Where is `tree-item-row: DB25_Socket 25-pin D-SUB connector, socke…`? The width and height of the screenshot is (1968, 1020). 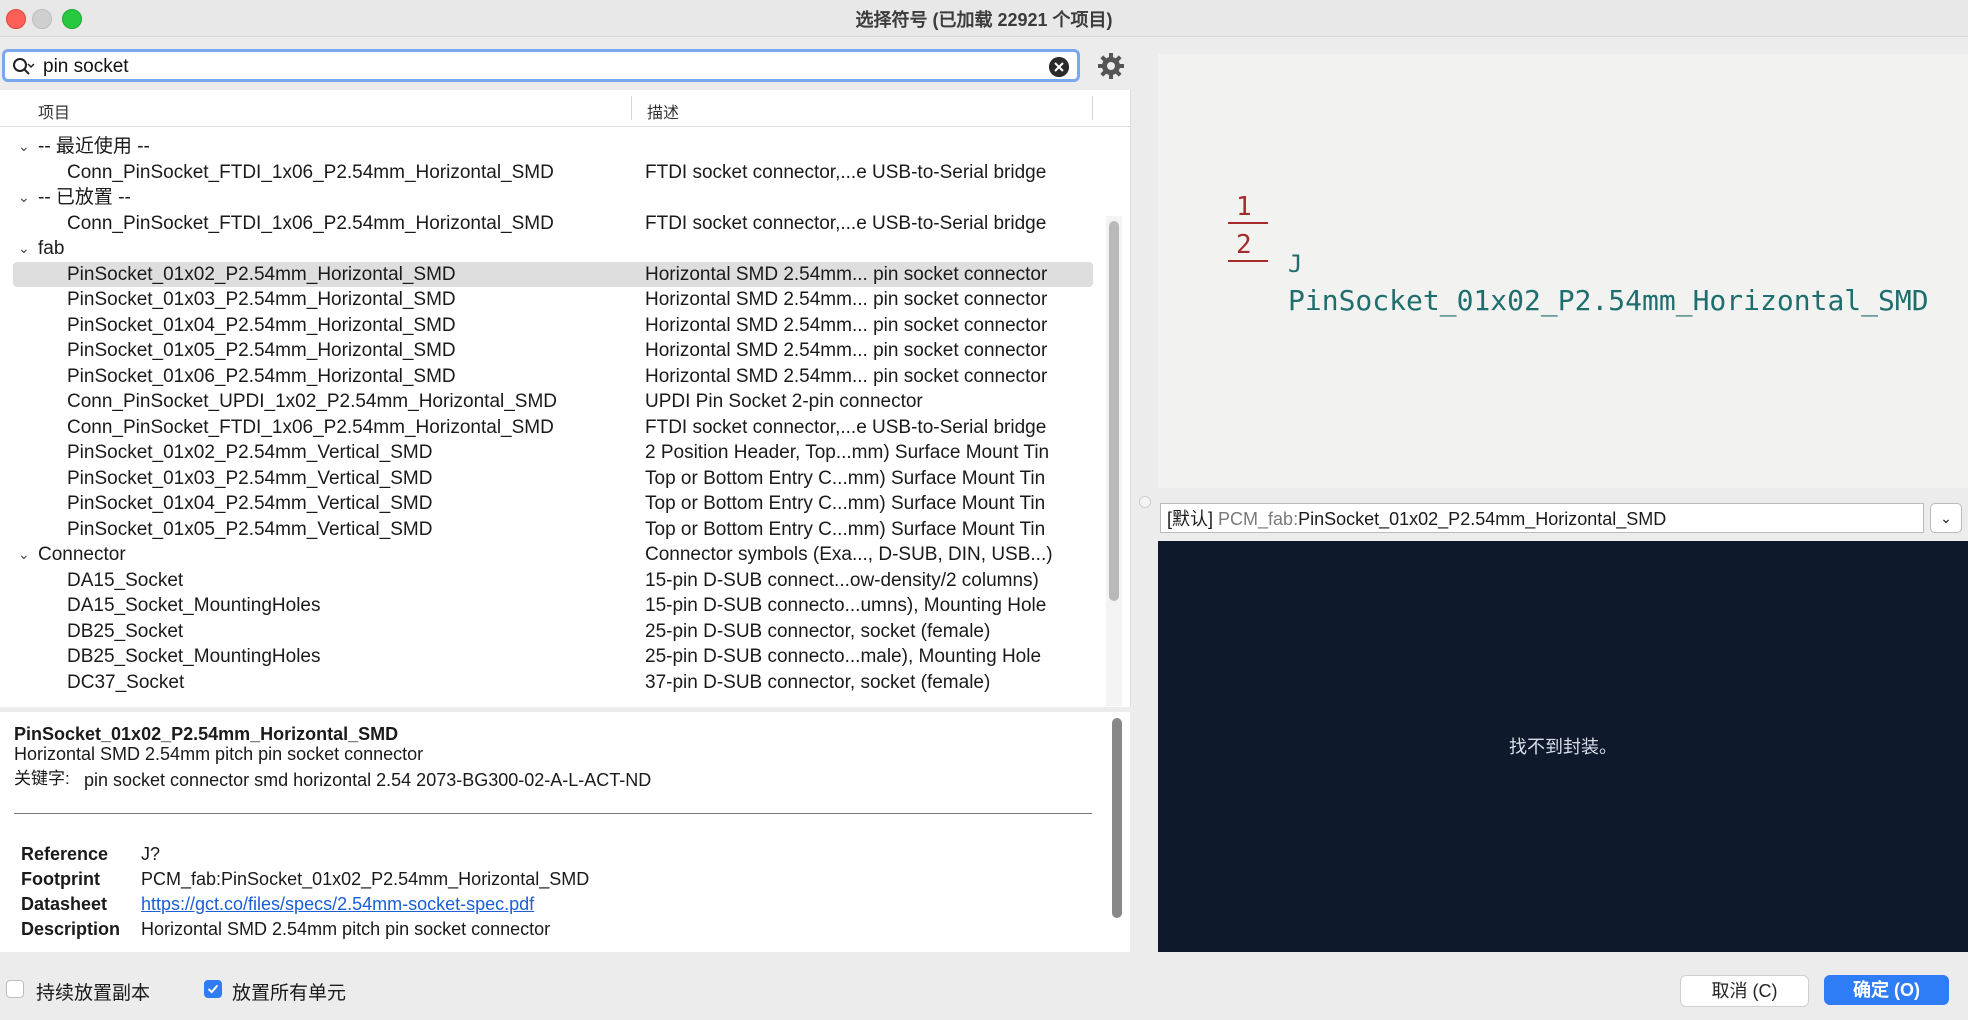
tree-item-row: DB25_Socket 25-pin D-SUB connector, socke… is located at coordinates (548, 632).